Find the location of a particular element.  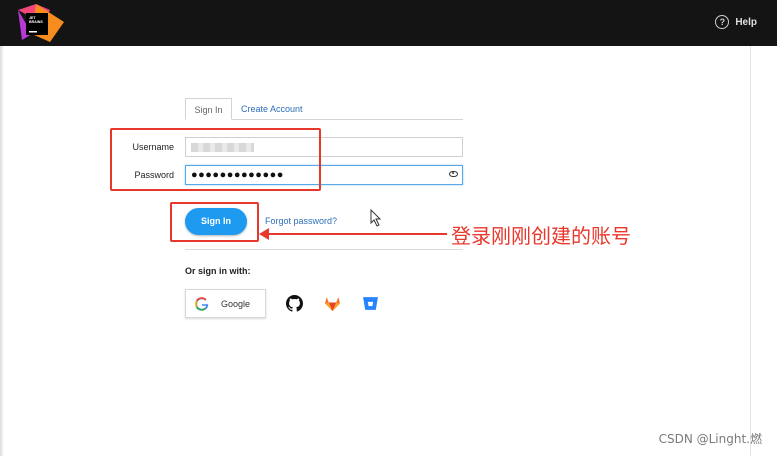

google-label: Google is located at coordinates (236, 304).